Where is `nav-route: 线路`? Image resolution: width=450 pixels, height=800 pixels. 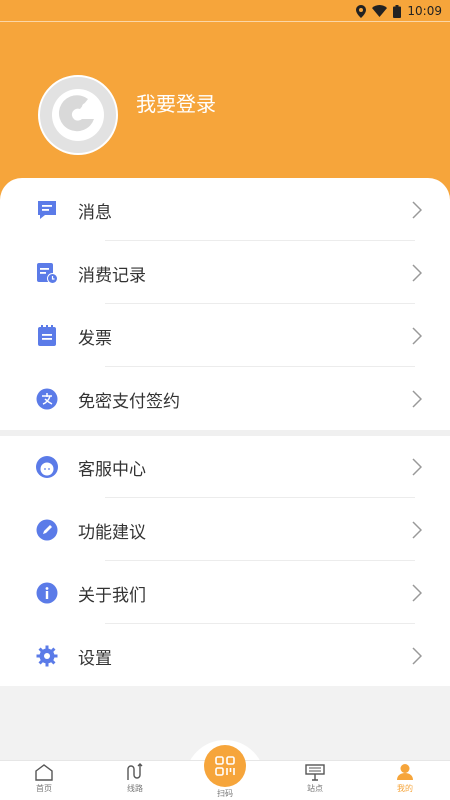 nav-route: 线路 is located at coordinates (135, 781).